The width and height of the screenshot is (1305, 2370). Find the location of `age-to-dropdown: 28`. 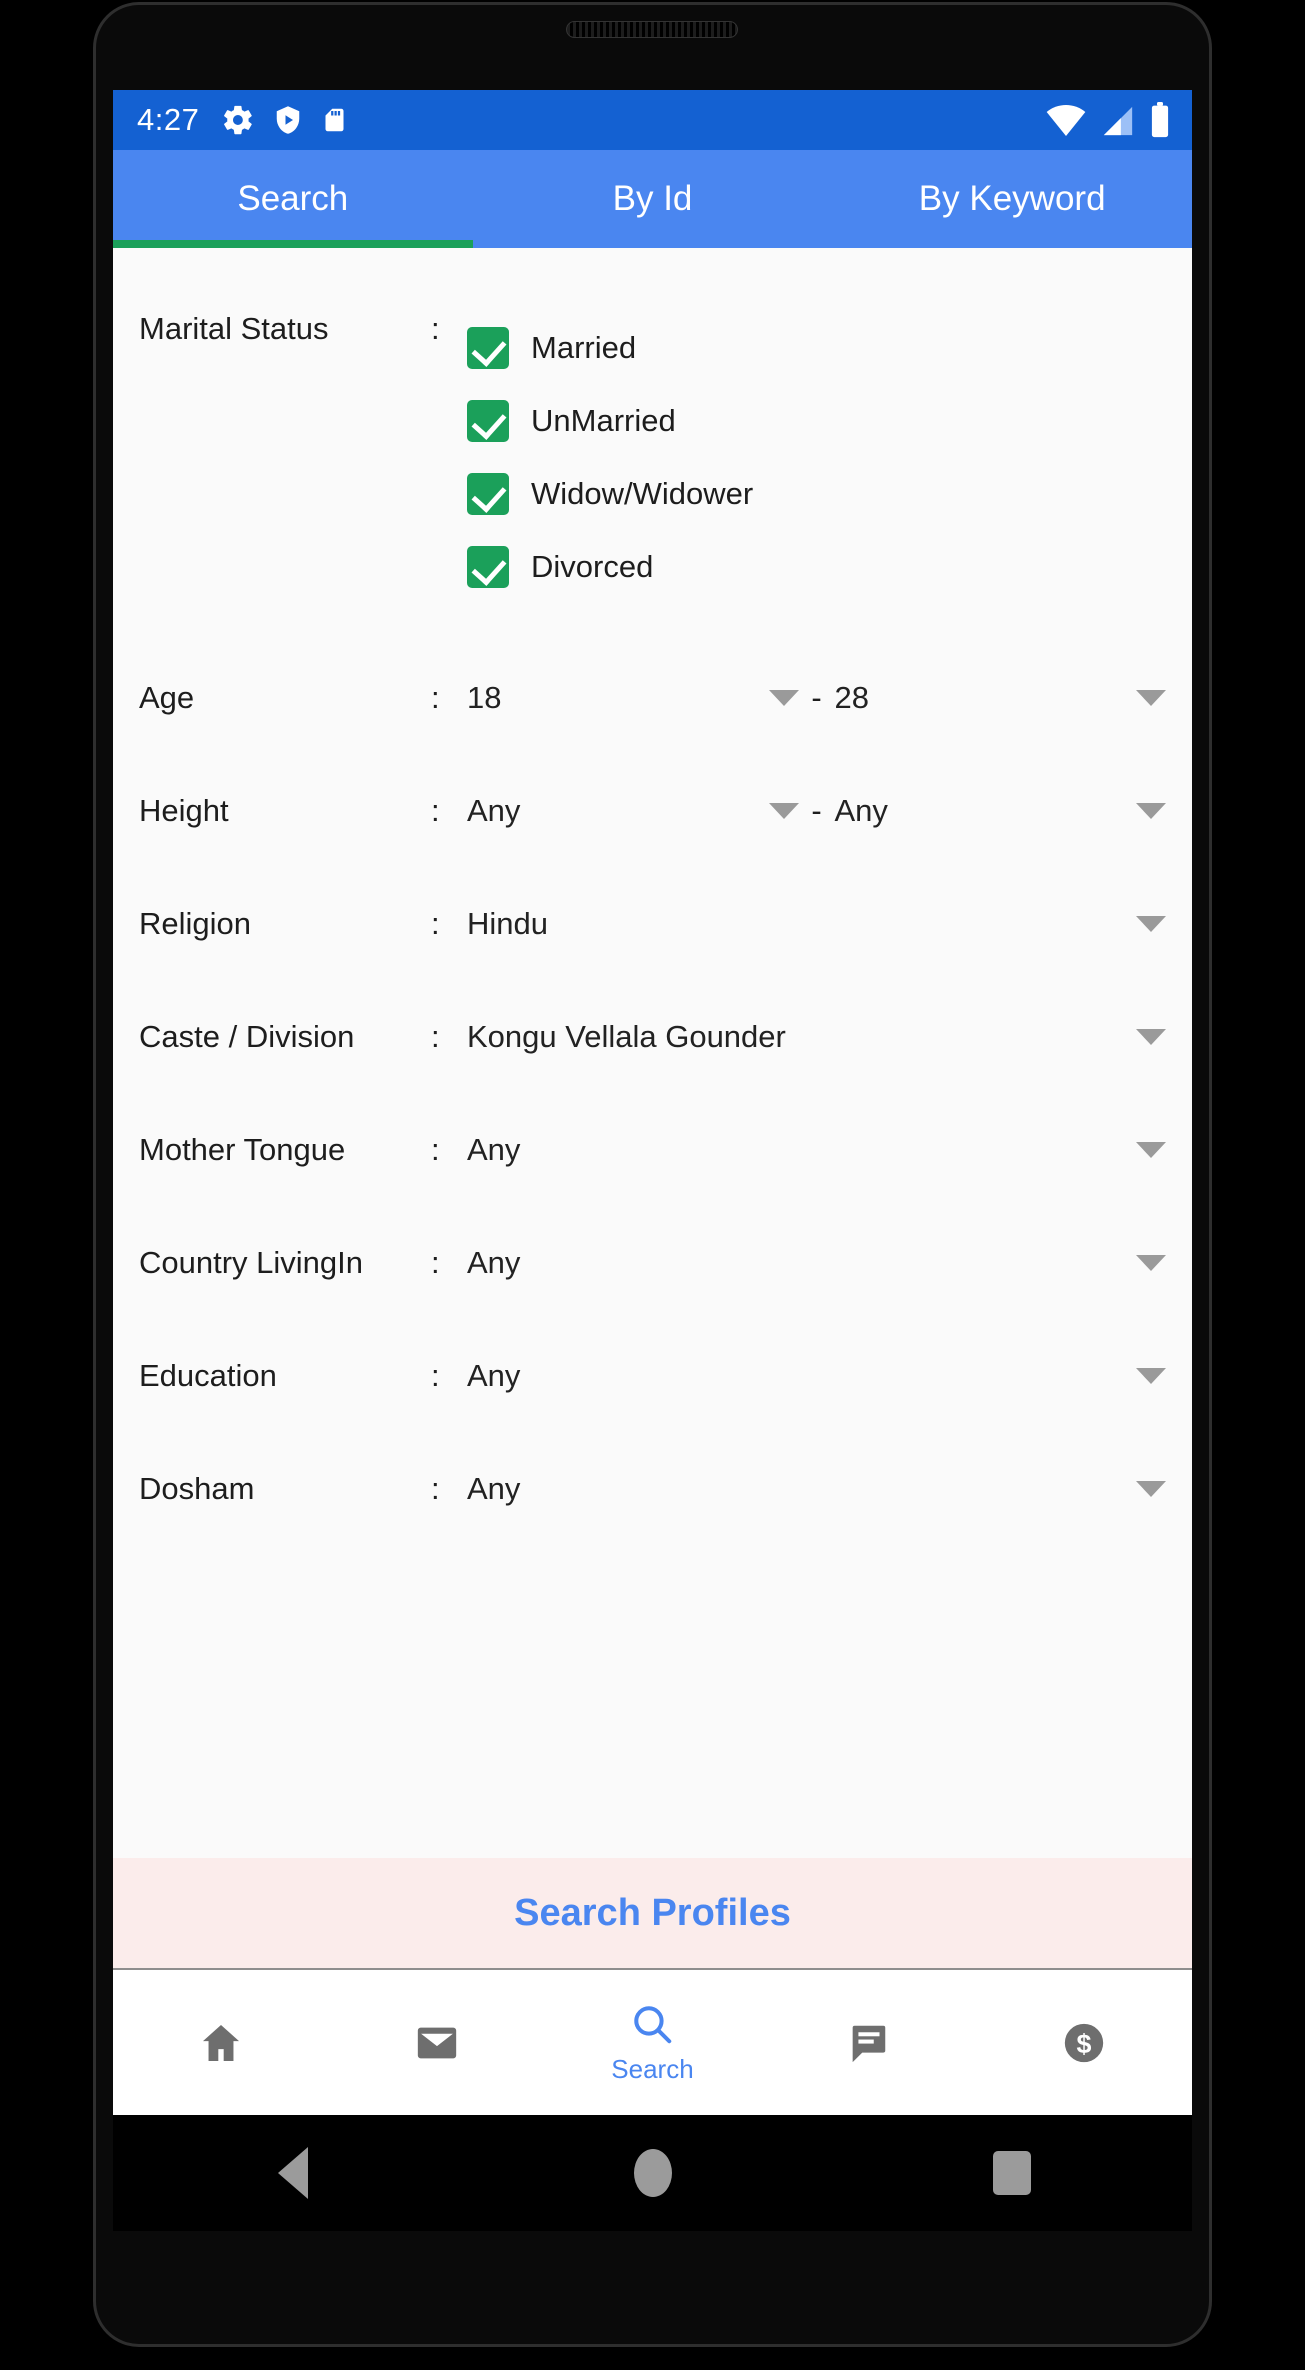

age-to-dropdown: 28 is located at coordinates (1000, 698).